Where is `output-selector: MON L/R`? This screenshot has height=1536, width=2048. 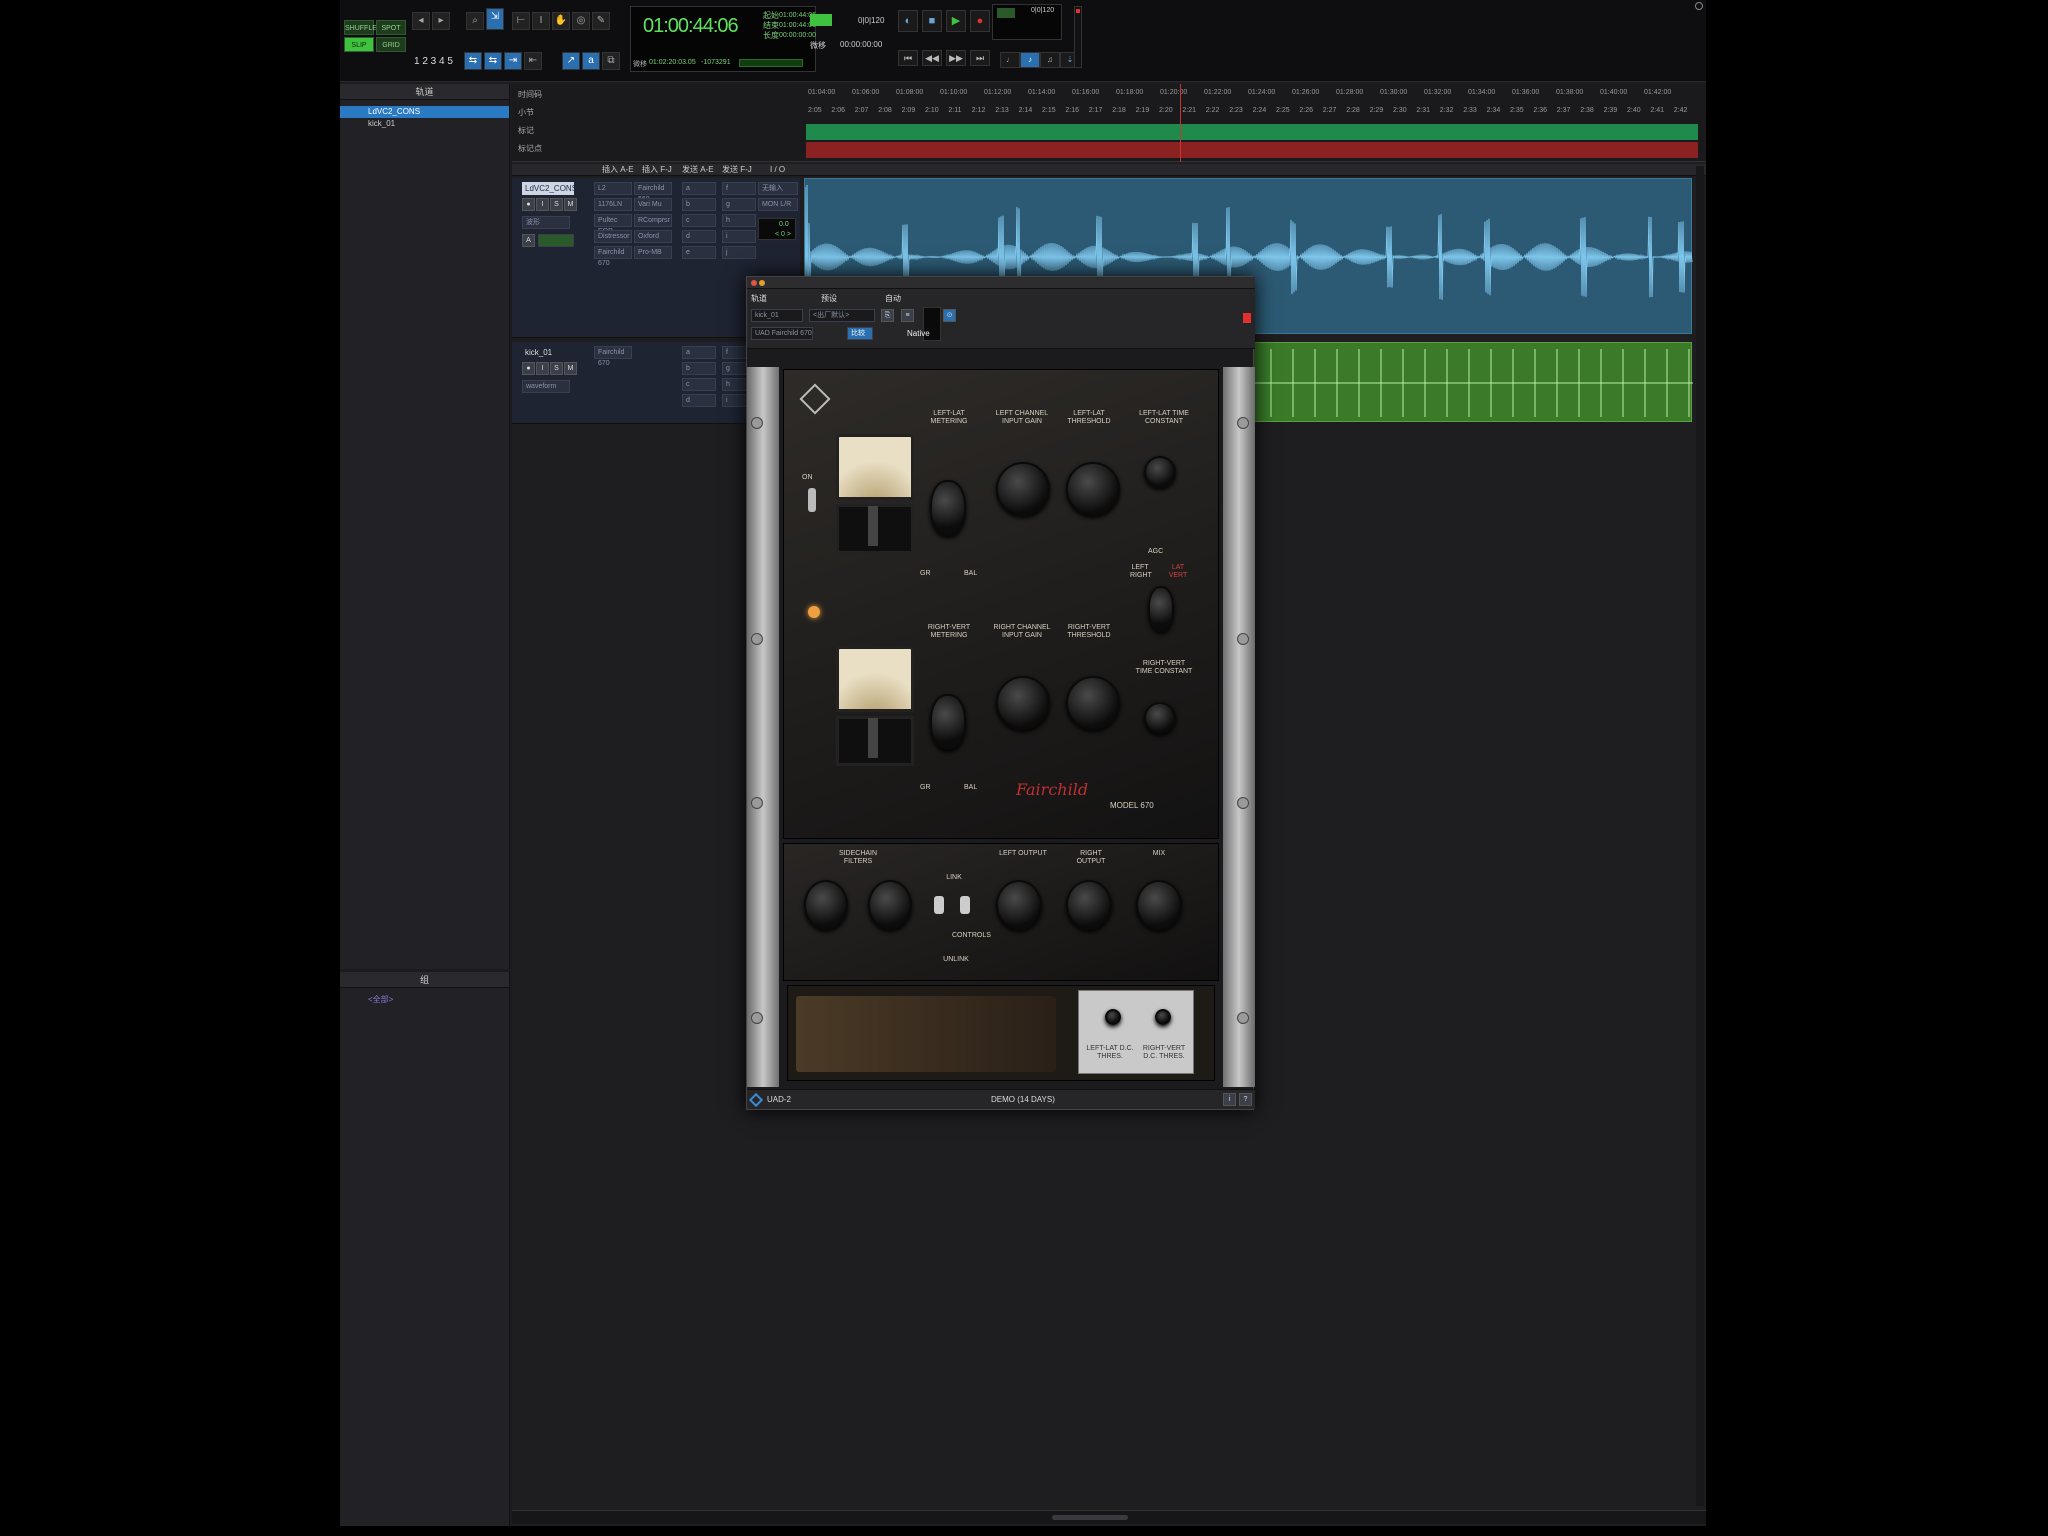
output-selector: MON L/R is located at coordinates (778, 204).